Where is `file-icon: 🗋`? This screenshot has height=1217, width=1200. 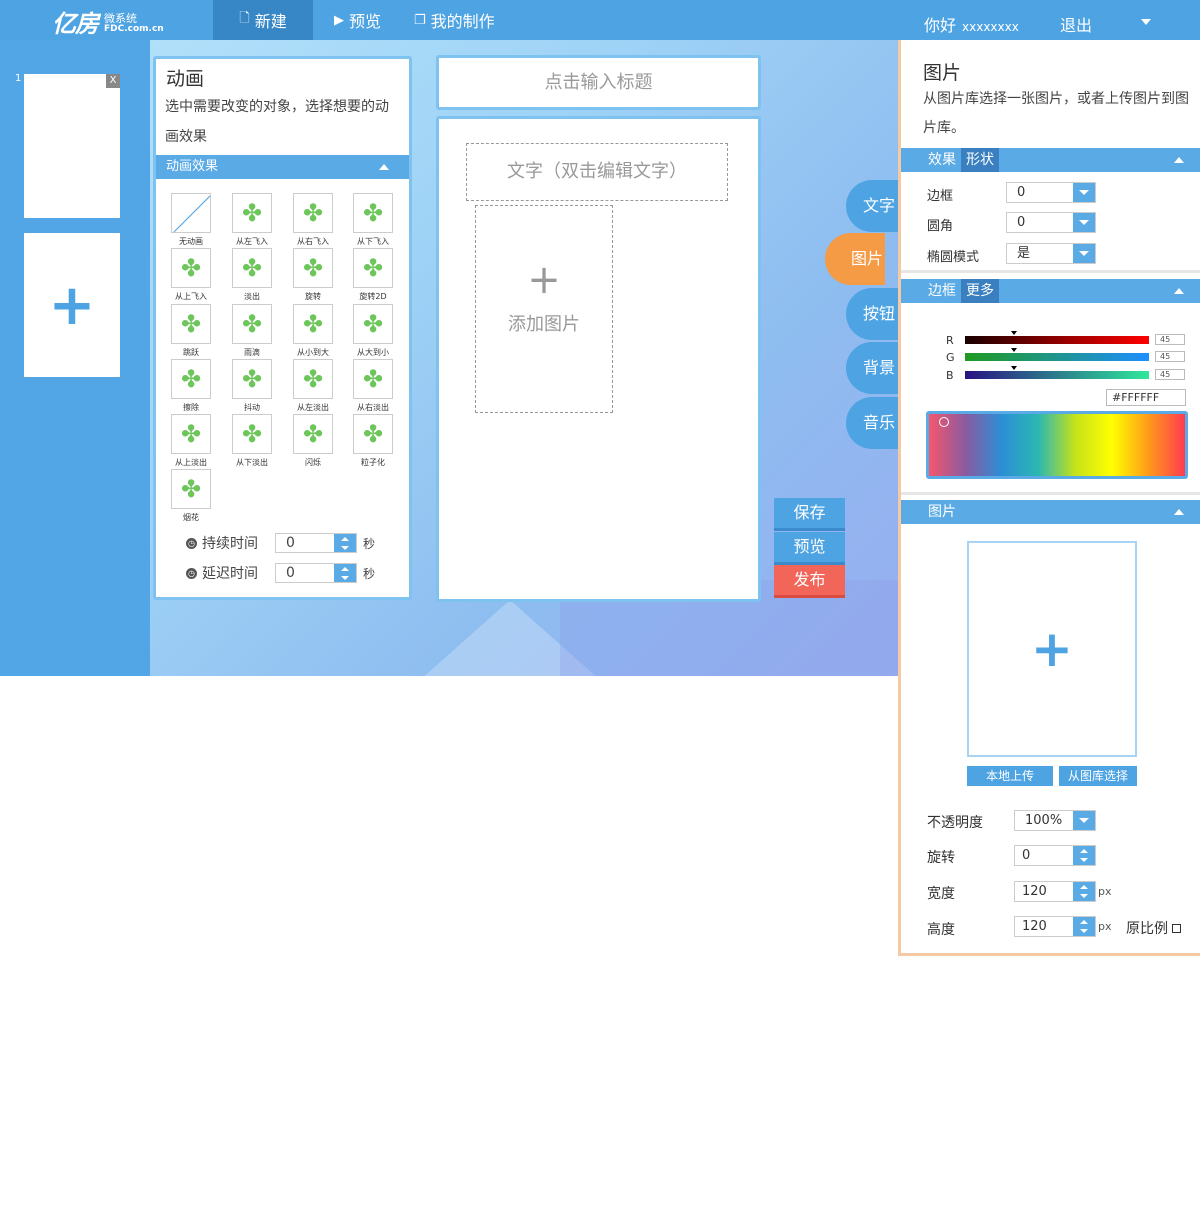 file-icon: 🗋 is located at coordinates (244, 18).